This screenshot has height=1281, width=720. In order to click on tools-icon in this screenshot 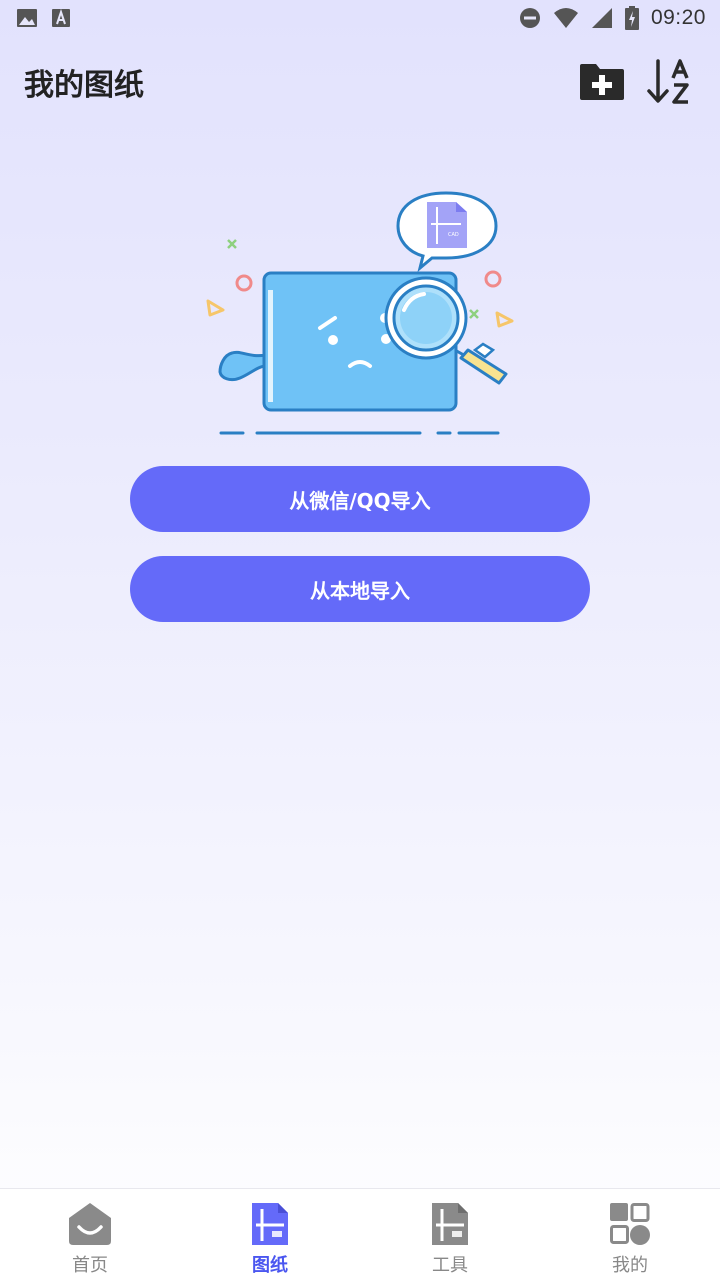, I will do `click(450, 1224)`.